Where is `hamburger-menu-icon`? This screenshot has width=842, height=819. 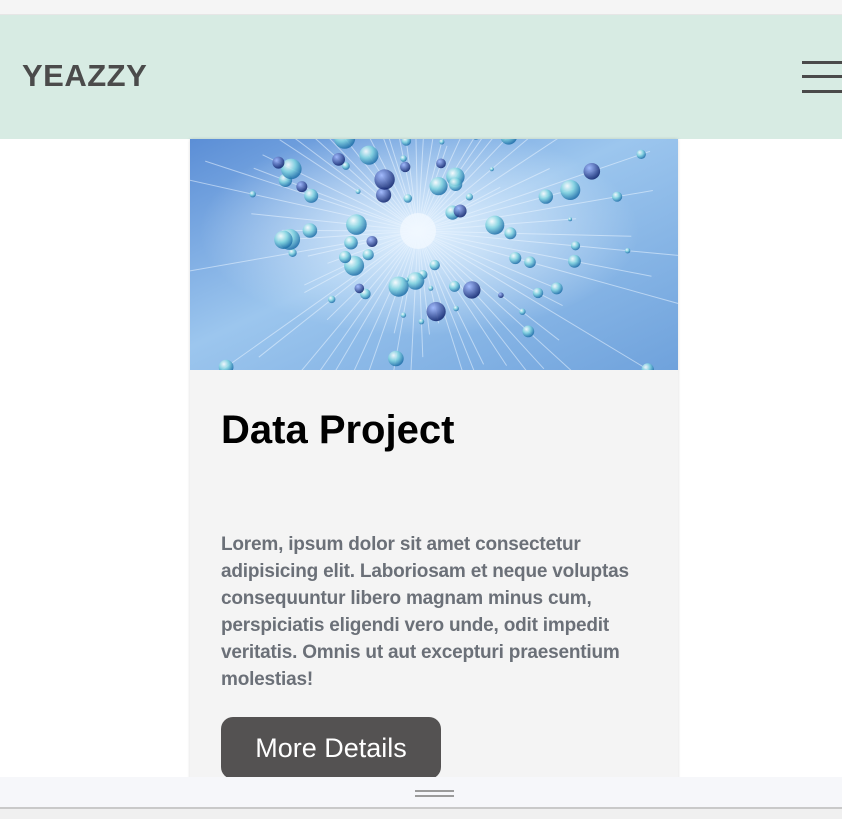 hamburger-menu-icon is located at coordinates (822, 78).